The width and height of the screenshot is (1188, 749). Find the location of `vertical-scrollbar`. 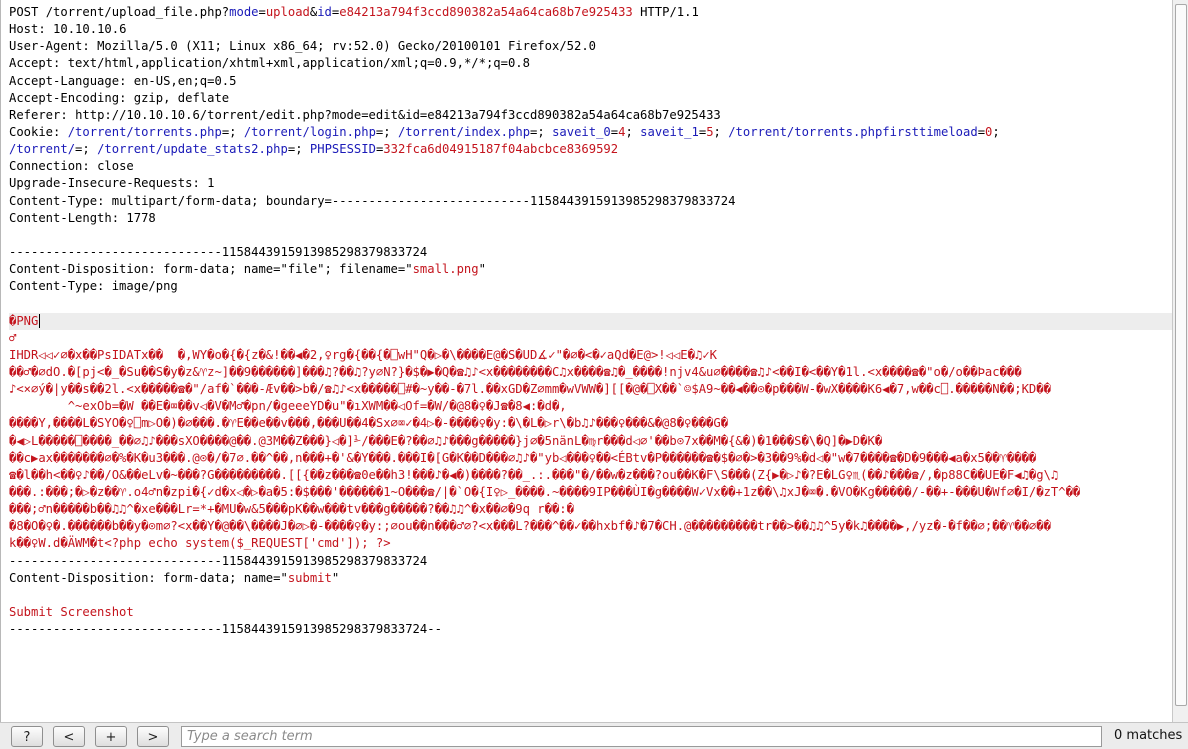

vertical-scrollbar is located at coordinates (1180, 361).